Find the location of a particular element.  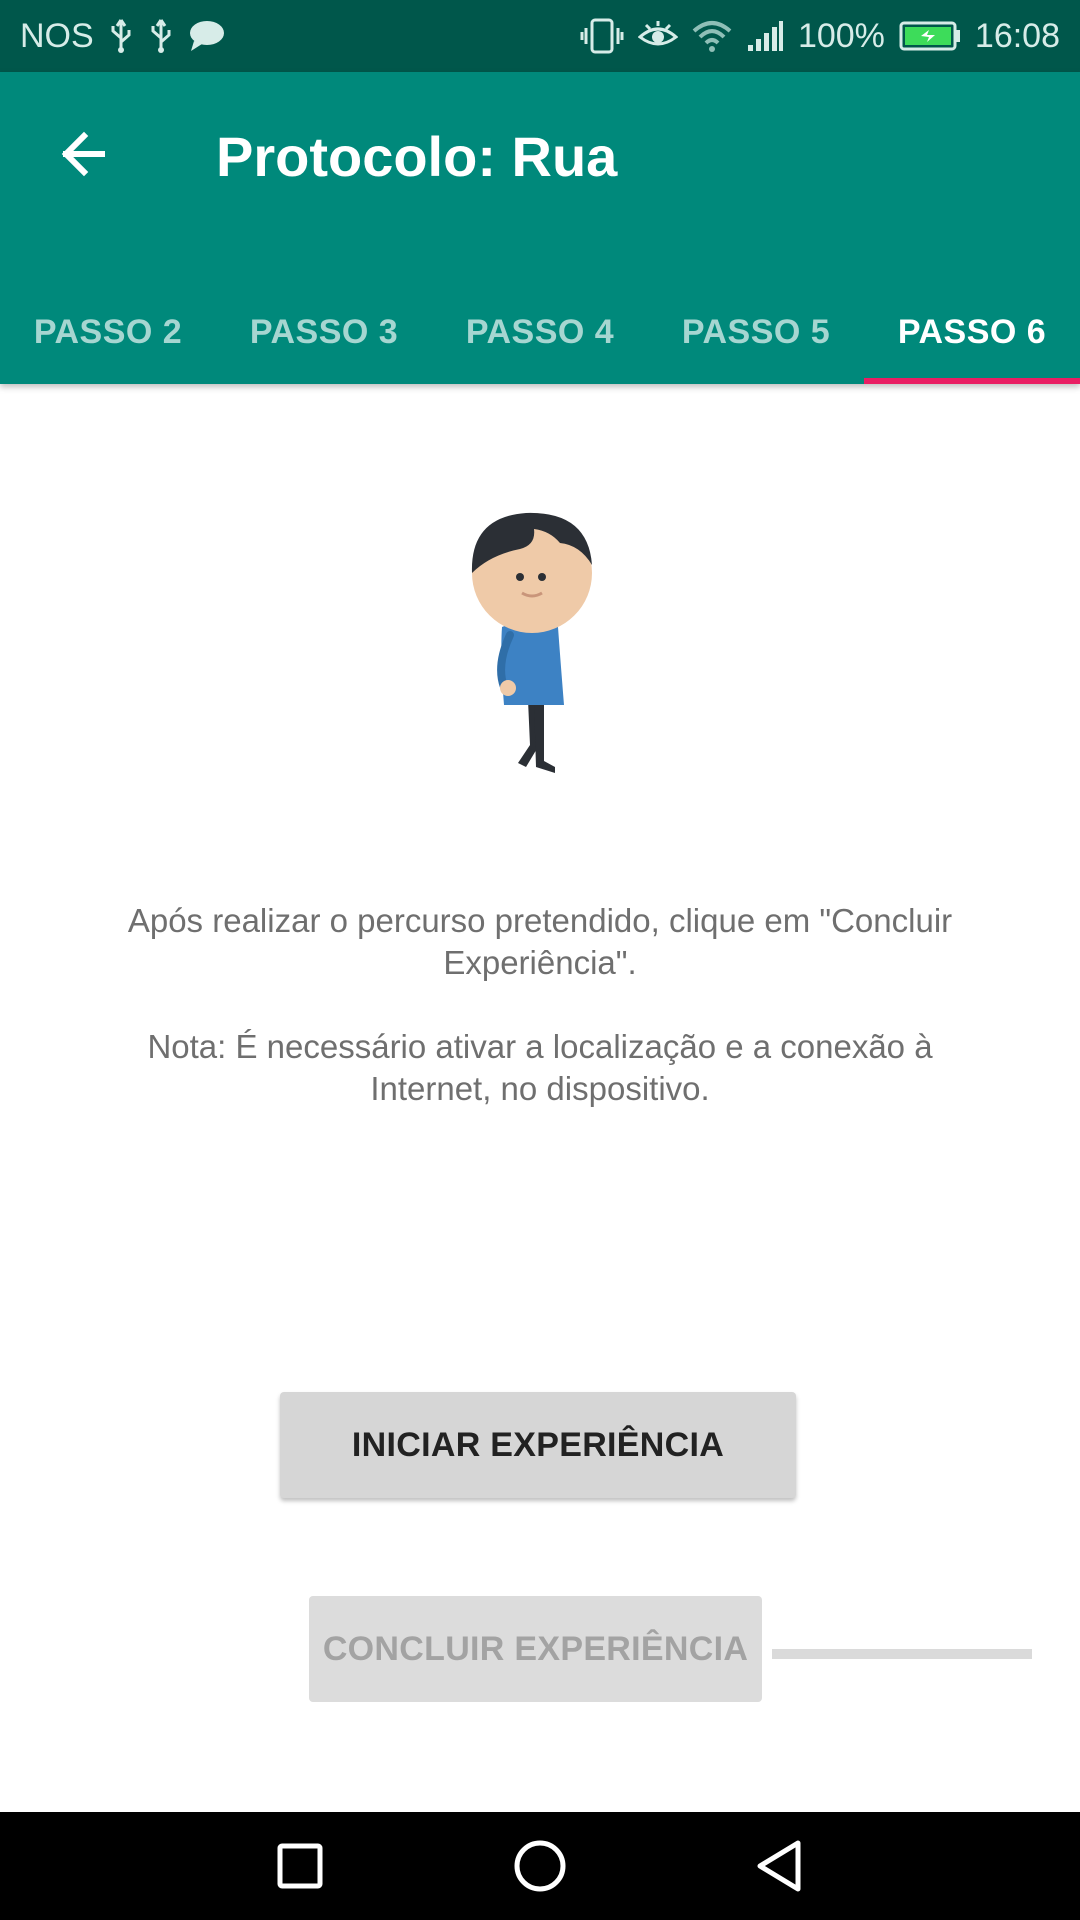

status-bar: NOS 100% 16:08 is located at coordinates (540, 36).